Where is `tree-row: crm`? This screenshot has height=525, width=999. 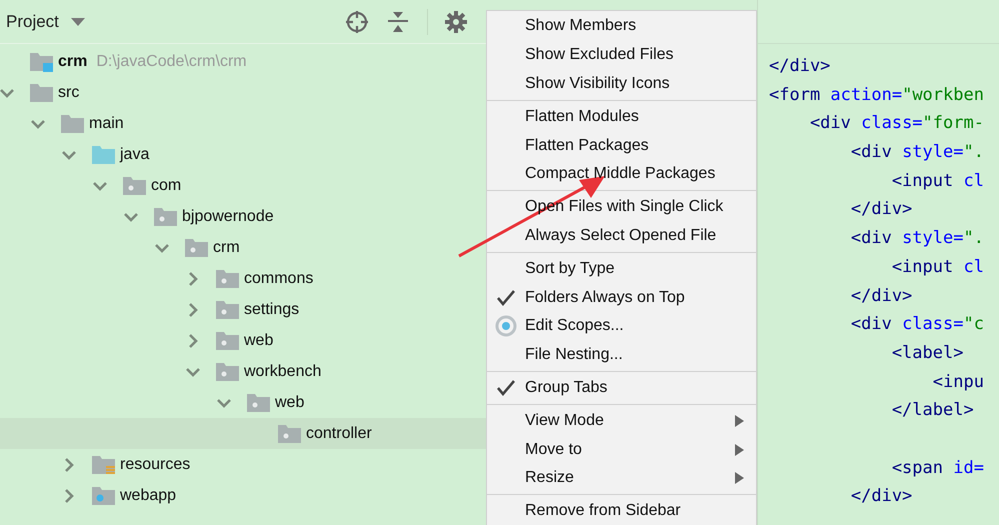 tree-row: crm is located at coordinates (243, 247).